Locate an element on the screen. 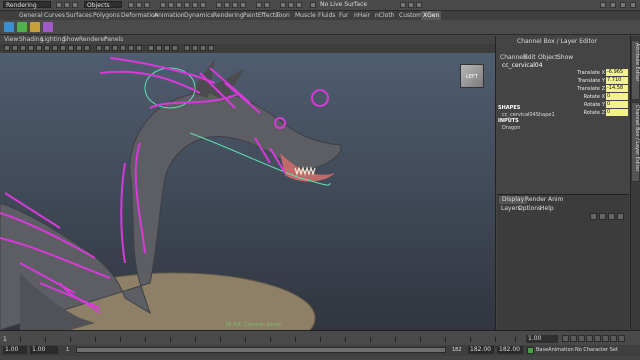 The width and height of the screenshot is (640, 360). channel-box-icon is located at coordinates (633, 5).